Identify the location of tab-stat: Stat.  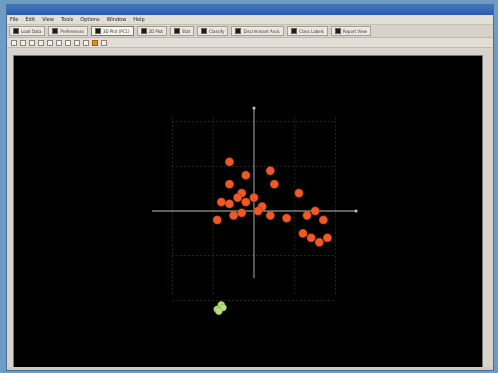
(182, 31).